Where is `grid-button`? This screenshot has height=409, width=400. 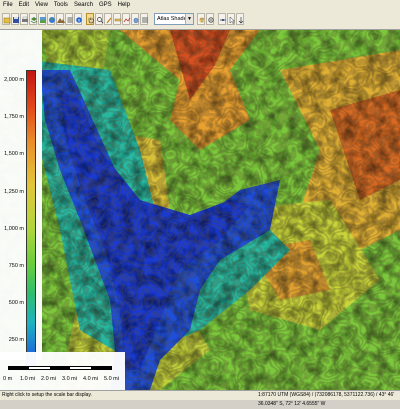
grid-button is located at coordinates (69, 19).